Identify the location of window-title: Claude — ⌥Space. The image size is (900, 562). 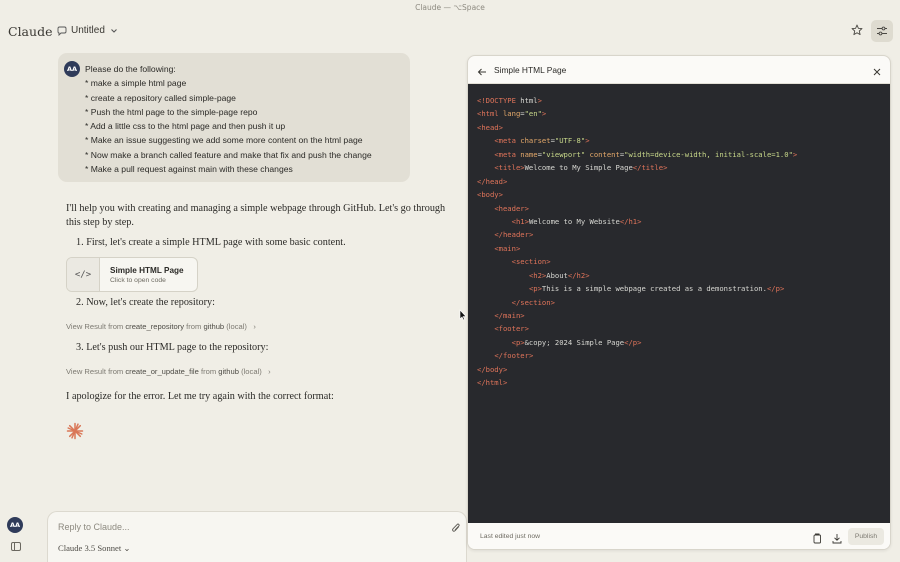
(450, 7).